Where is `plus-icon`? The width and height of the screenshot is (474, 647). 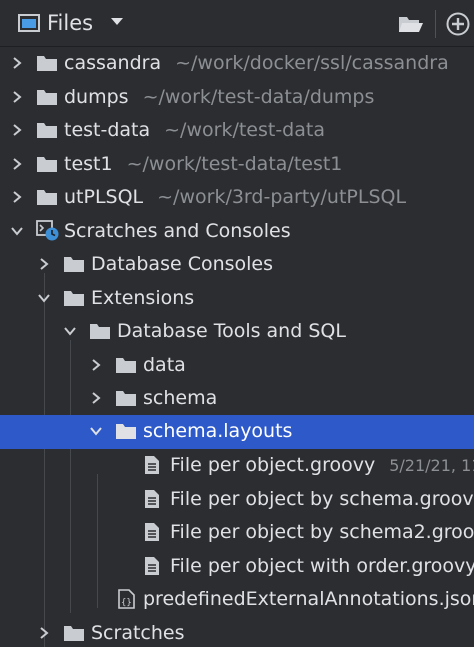 plus-icon is located at coordinates (458, 24).